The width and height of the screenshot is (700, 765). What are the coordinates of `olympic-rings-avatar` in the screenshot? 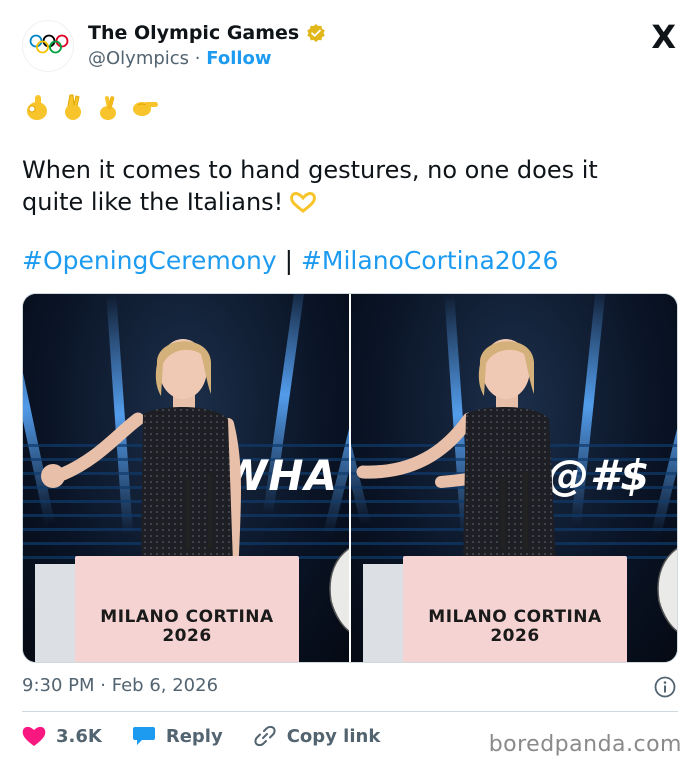 It's located at (48, 46).